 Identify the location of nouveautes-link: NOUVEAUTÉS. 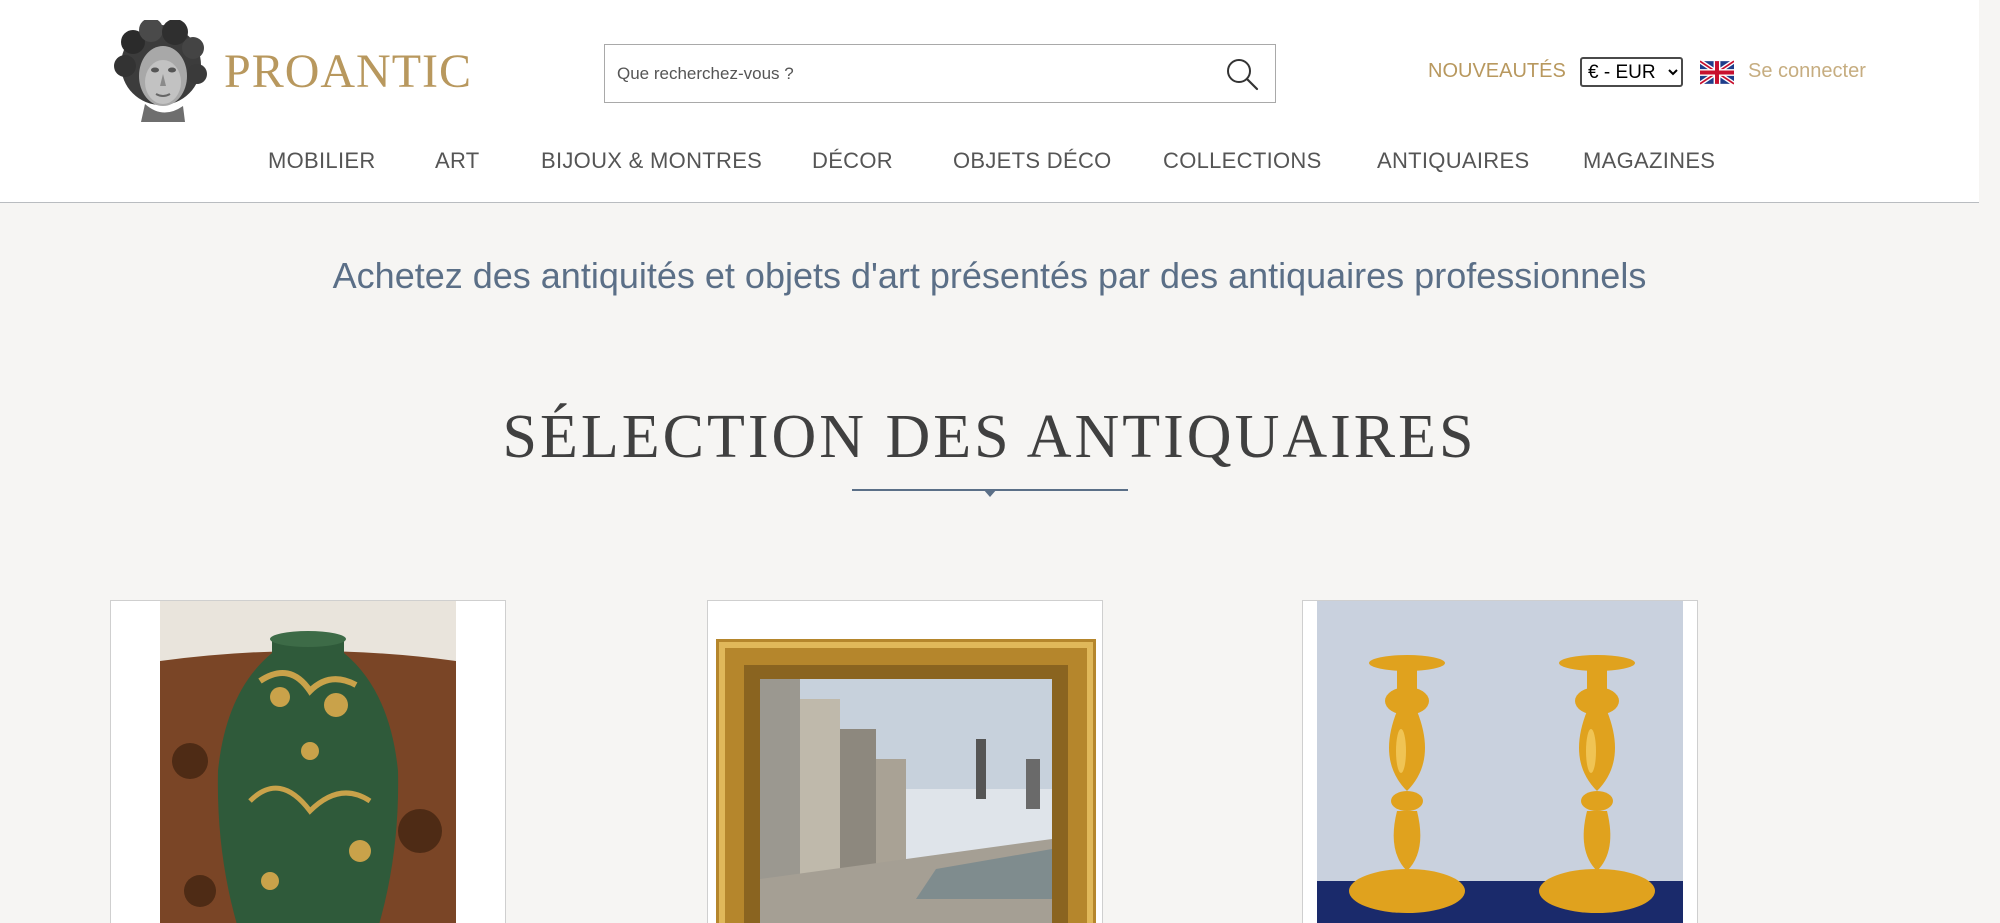
(1497, 71).